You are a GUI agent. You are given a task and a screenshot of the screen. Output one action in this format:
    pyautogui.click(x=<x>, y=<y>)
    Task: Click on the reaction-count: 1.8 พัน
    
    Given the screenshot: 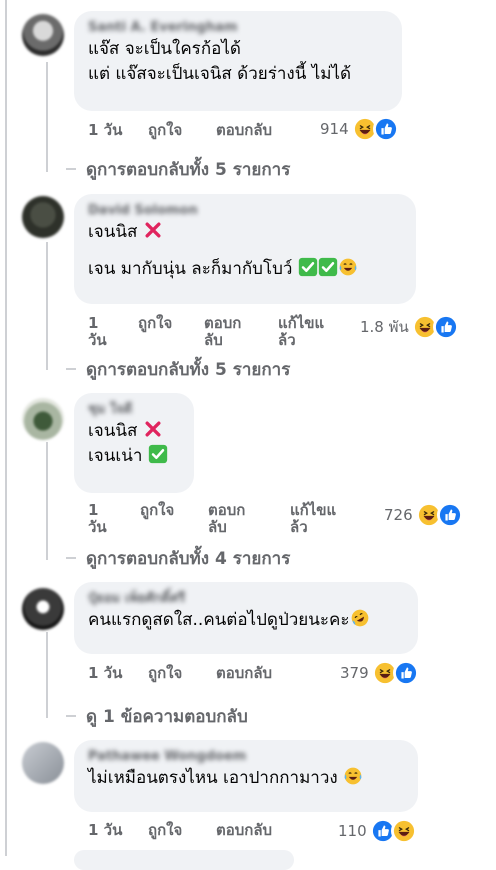 What is the action you would take?
    pyautogui.click(x=384, y=327)
    